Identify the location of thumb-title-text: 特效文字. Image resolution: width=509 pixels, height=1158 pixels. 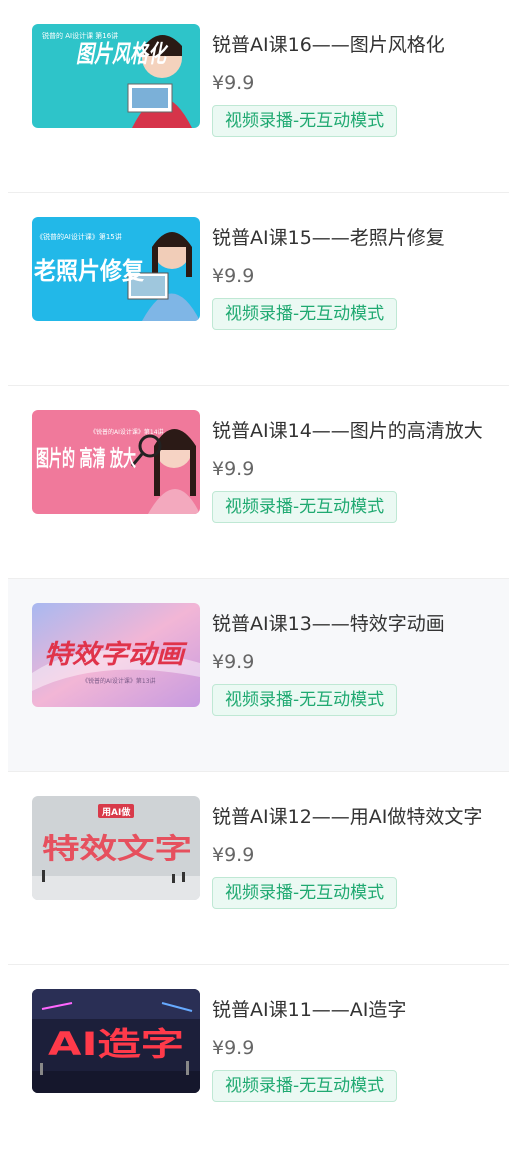
(117, 848).